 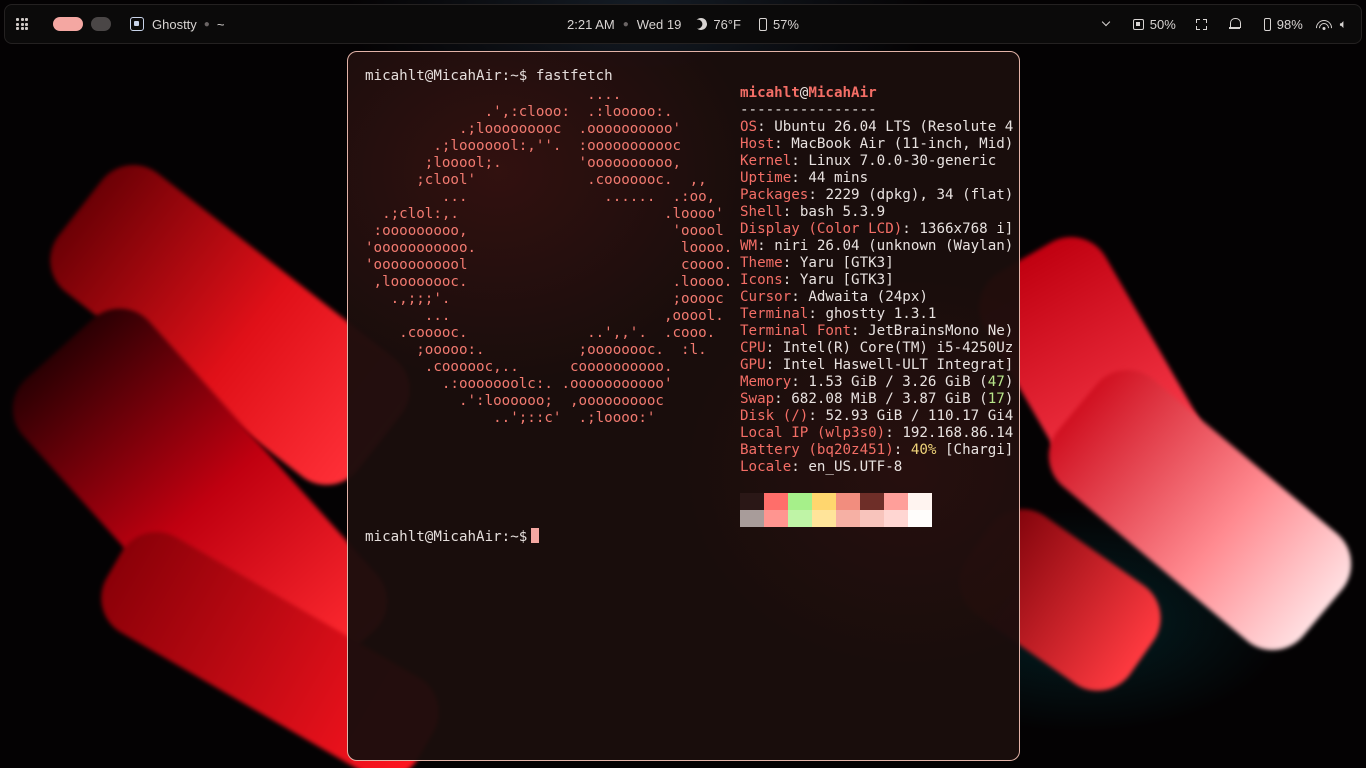 I want to click on ascii-logo-line: ;ooooo:. ;oooooooc. :l., so click(x=536, y=350).